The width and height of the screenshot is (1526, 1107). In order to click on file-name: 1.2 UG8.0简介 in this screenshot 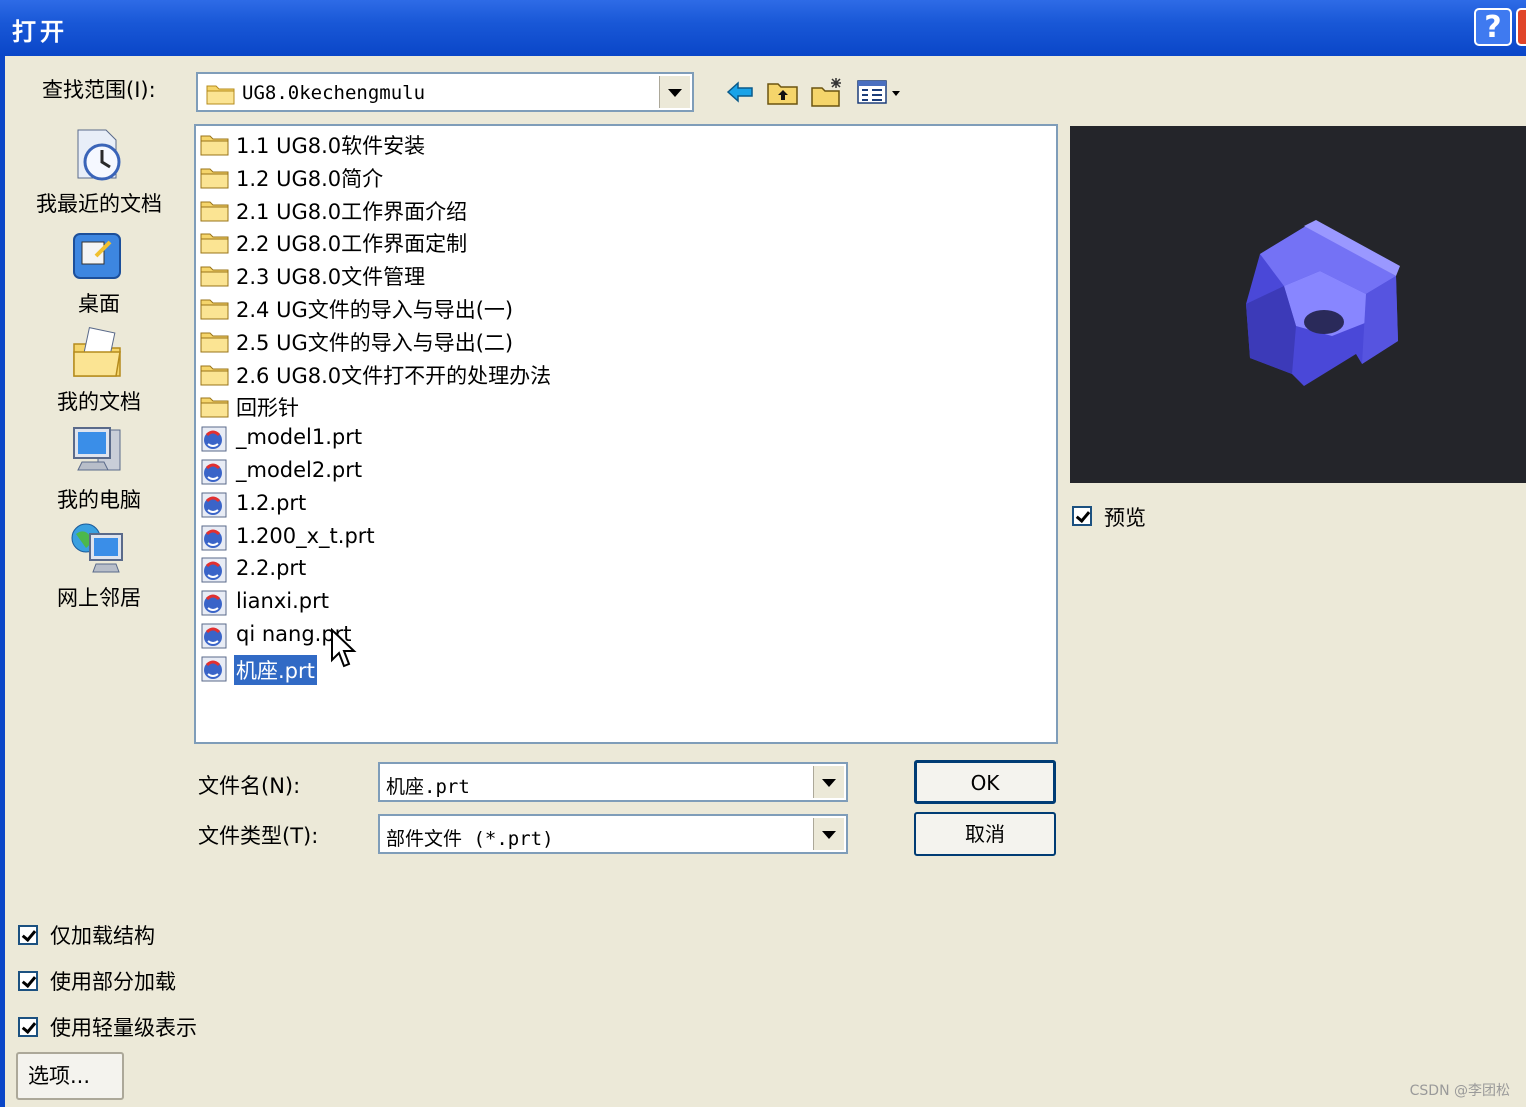, I will do `click(310, 178)`.